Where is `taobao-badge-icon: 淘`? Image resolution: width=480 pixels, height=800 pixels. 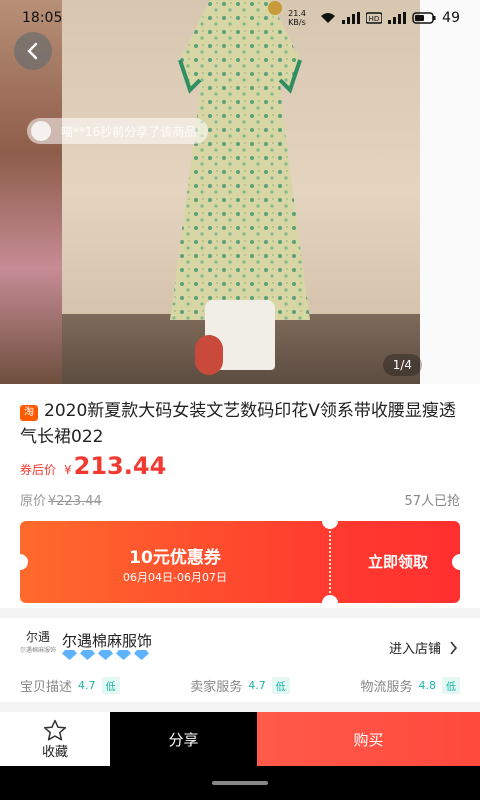 taobao-badge-icon: 淘 is located at coordinates (29, 413).